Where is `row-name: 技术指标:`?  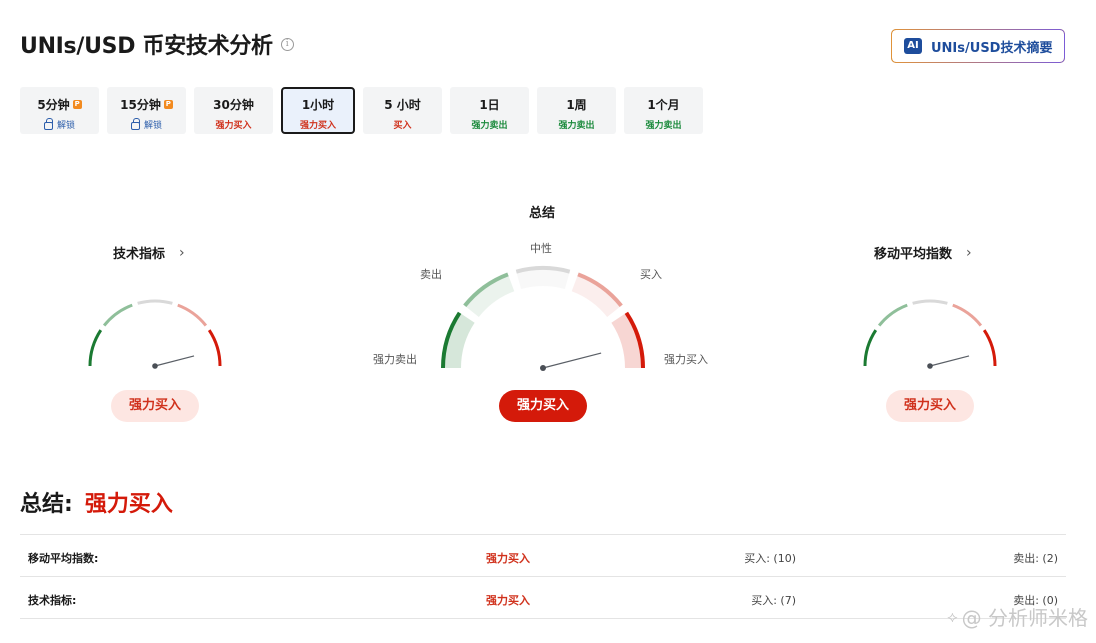 row-name: 技术指标: is located at coordinates (52, 600).